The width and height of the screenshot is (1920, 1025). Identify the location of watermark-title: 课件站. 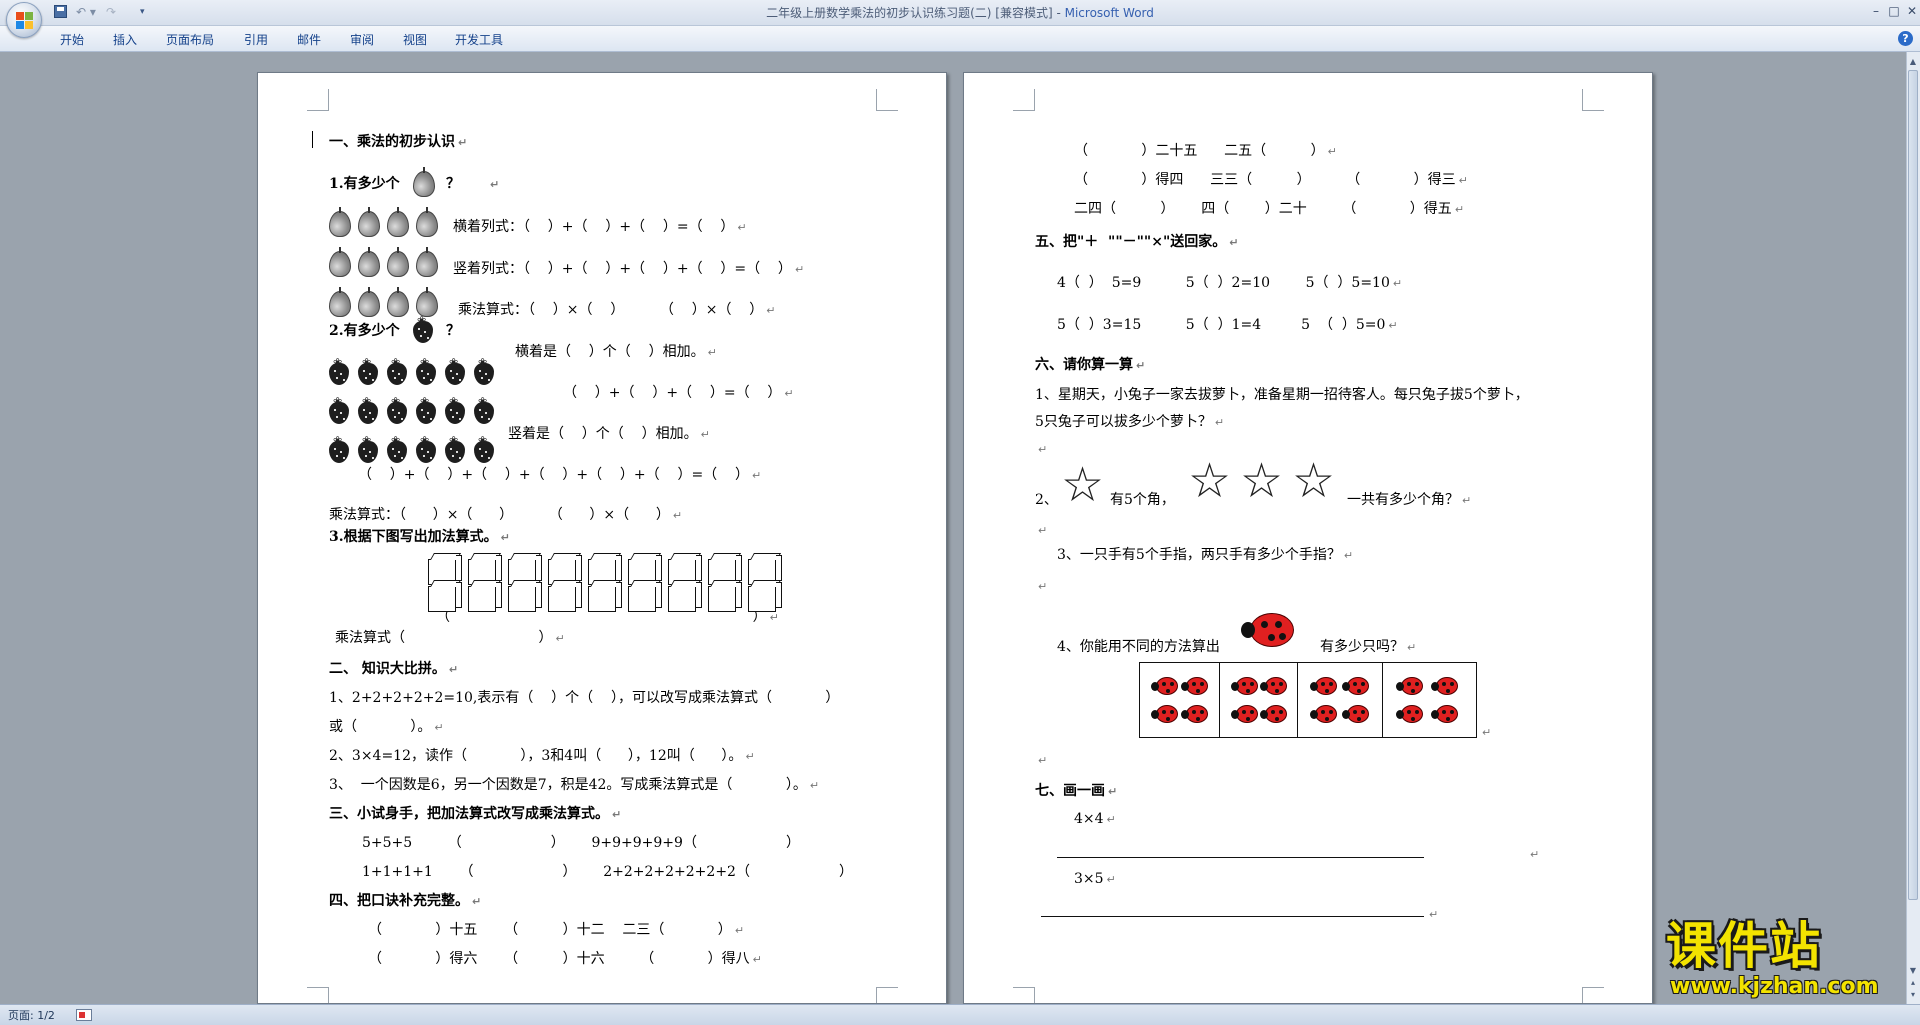
(1744, 946).